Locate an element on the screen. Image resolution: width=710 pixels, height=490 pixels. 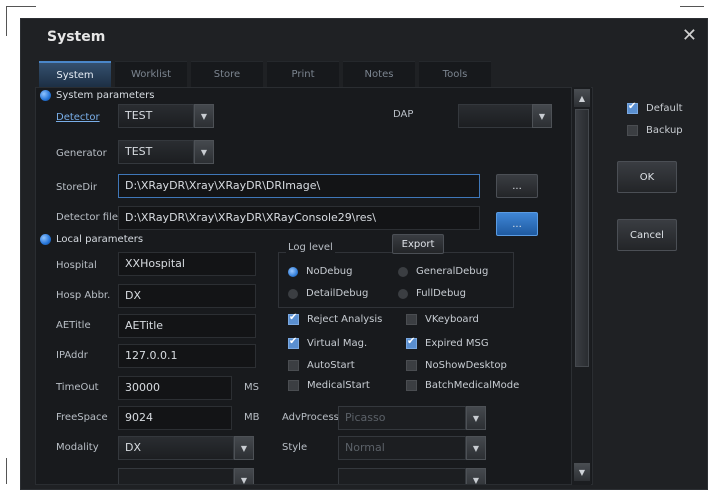
style-dropdown-icon: ▼ is located at coordinates (476, 448).